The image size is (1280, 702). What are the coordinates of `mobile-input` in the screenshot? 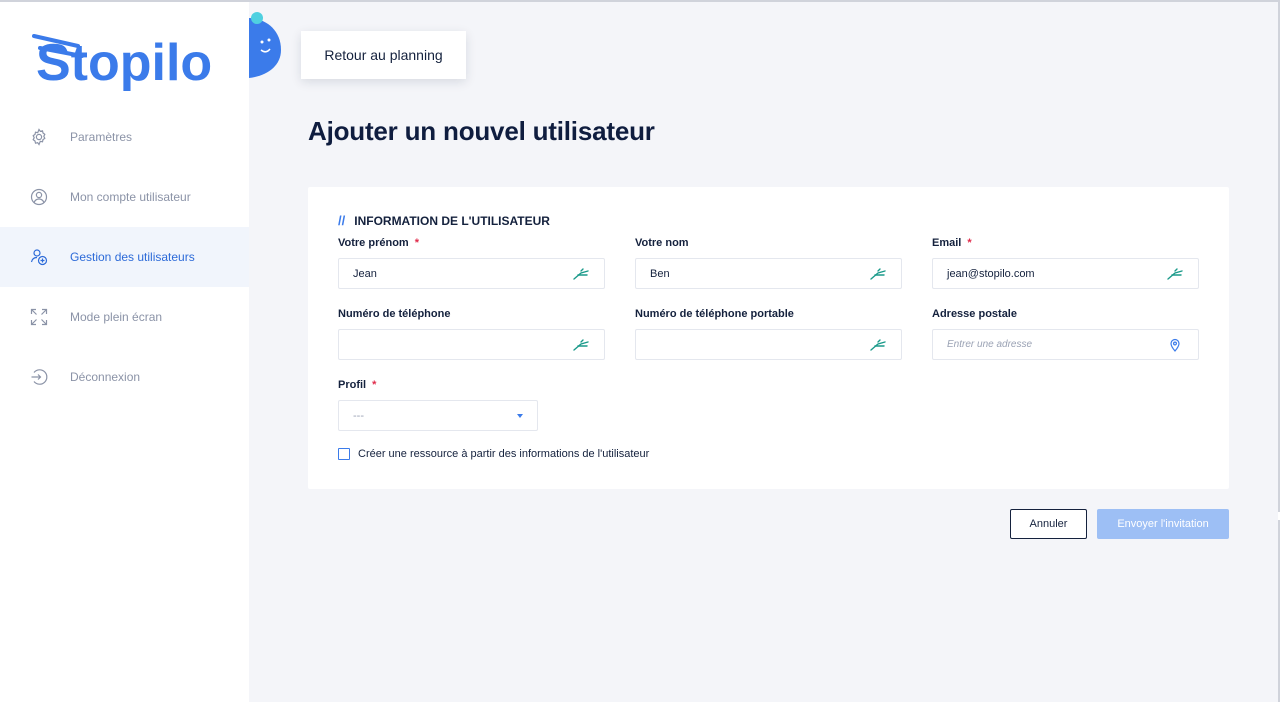 It's located at (768, 344).